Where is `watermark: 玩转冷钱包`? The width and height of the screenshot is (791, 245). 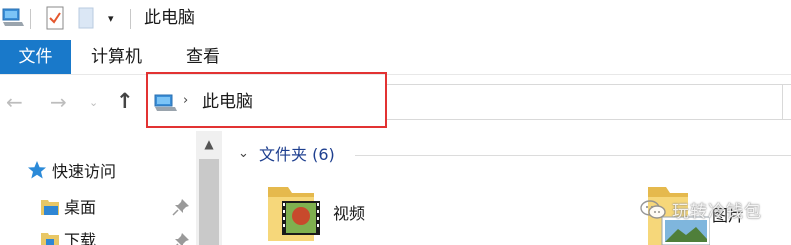
watermark: 玩转冷钱包 is located at coordinates (701, 212).